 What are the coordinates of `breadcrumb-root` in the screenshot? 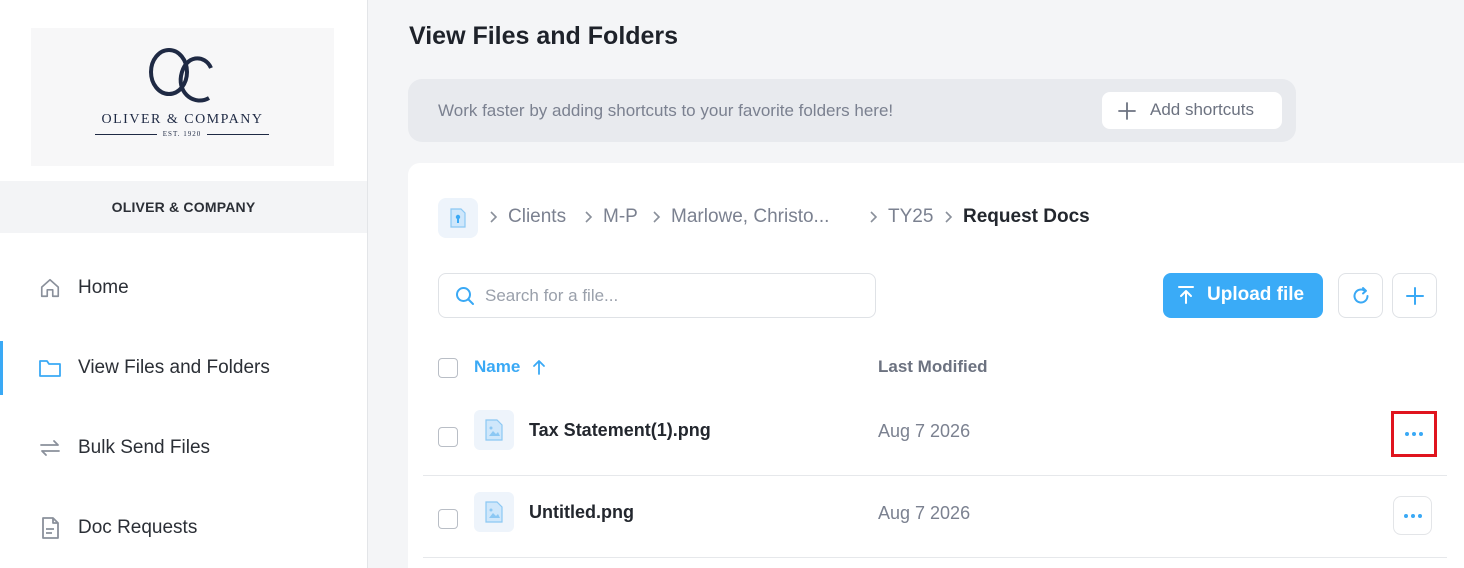 It's located at (458, 218).